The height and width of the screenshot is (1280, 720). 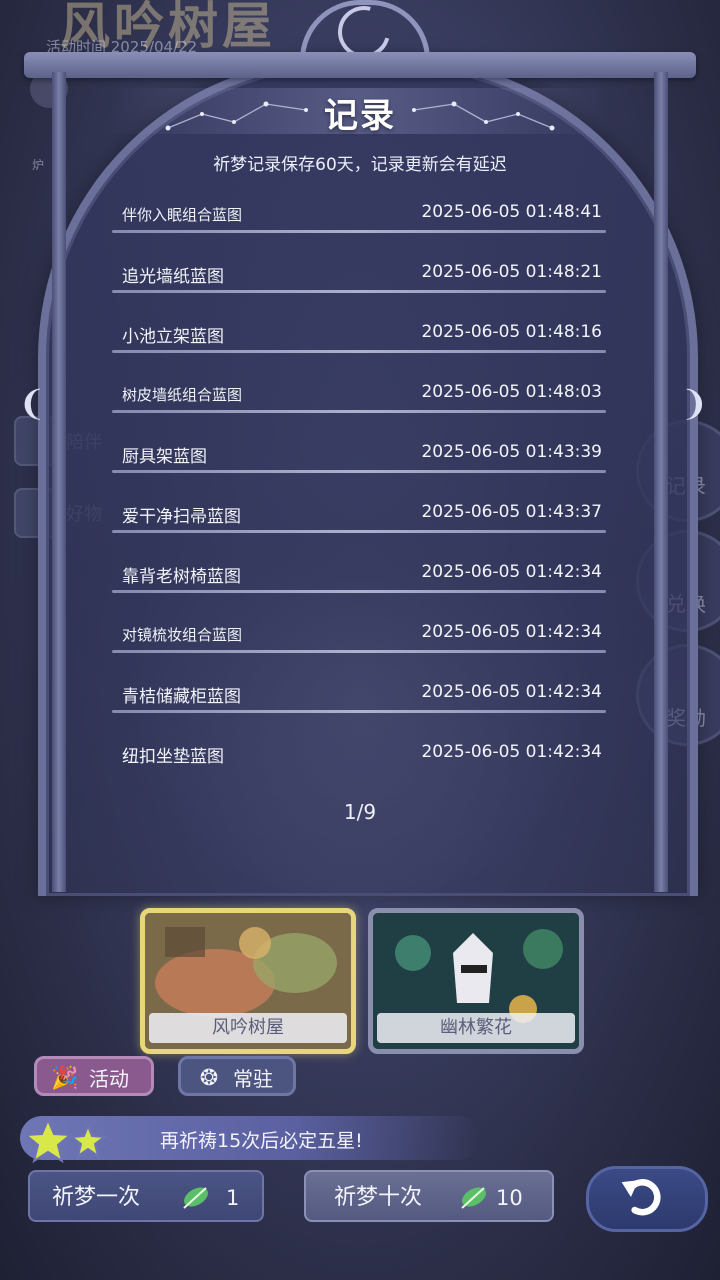 I want to click on record-item-name: 厨具架蓝图, so click(x=164, y=457).